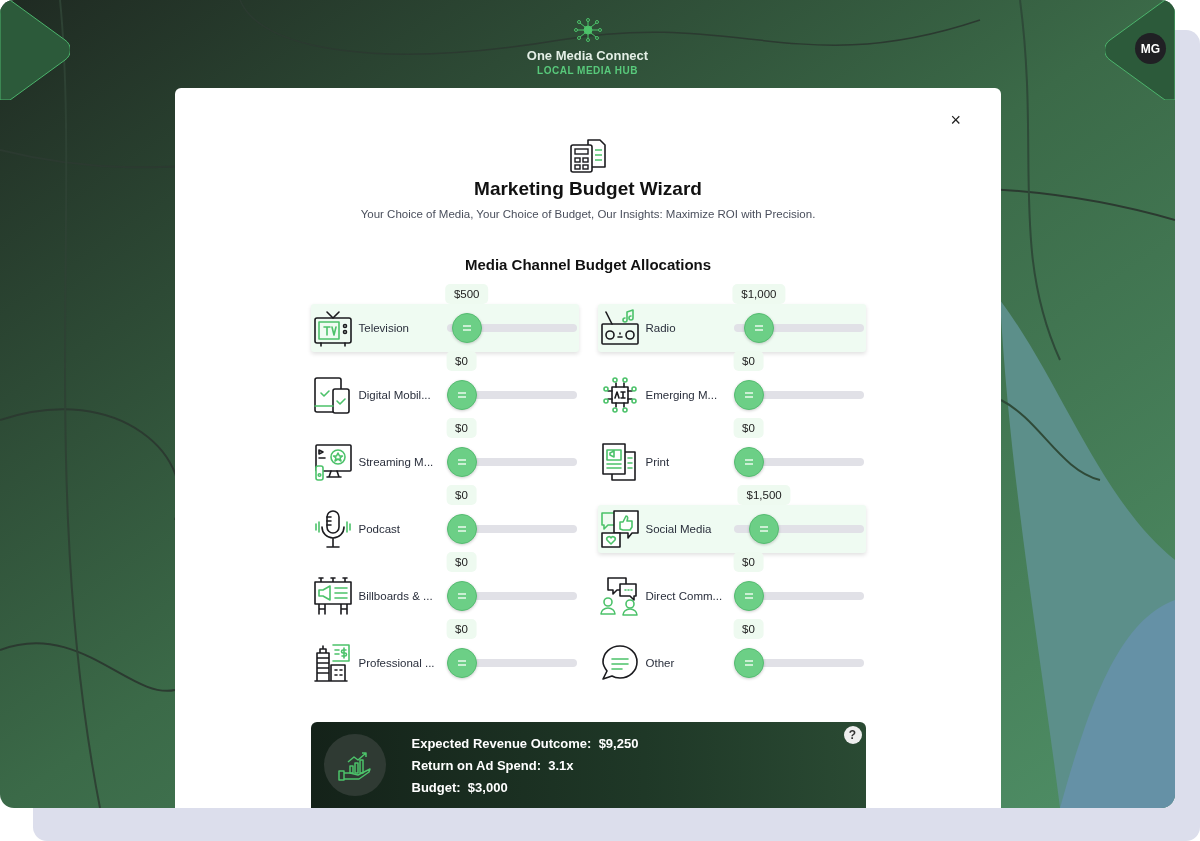 The image size is (1200, 841). Describe the element at coordinates (588, 156) in the screenshot. I see `calculator-document-icon` at that location.